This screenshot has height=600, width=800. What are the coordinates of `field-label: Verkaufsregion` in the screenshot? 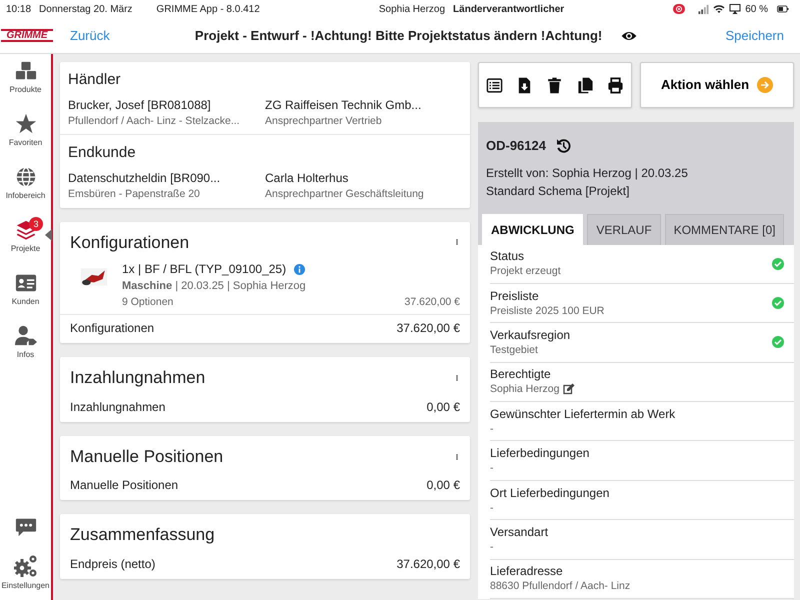 It's located at (531, 335).